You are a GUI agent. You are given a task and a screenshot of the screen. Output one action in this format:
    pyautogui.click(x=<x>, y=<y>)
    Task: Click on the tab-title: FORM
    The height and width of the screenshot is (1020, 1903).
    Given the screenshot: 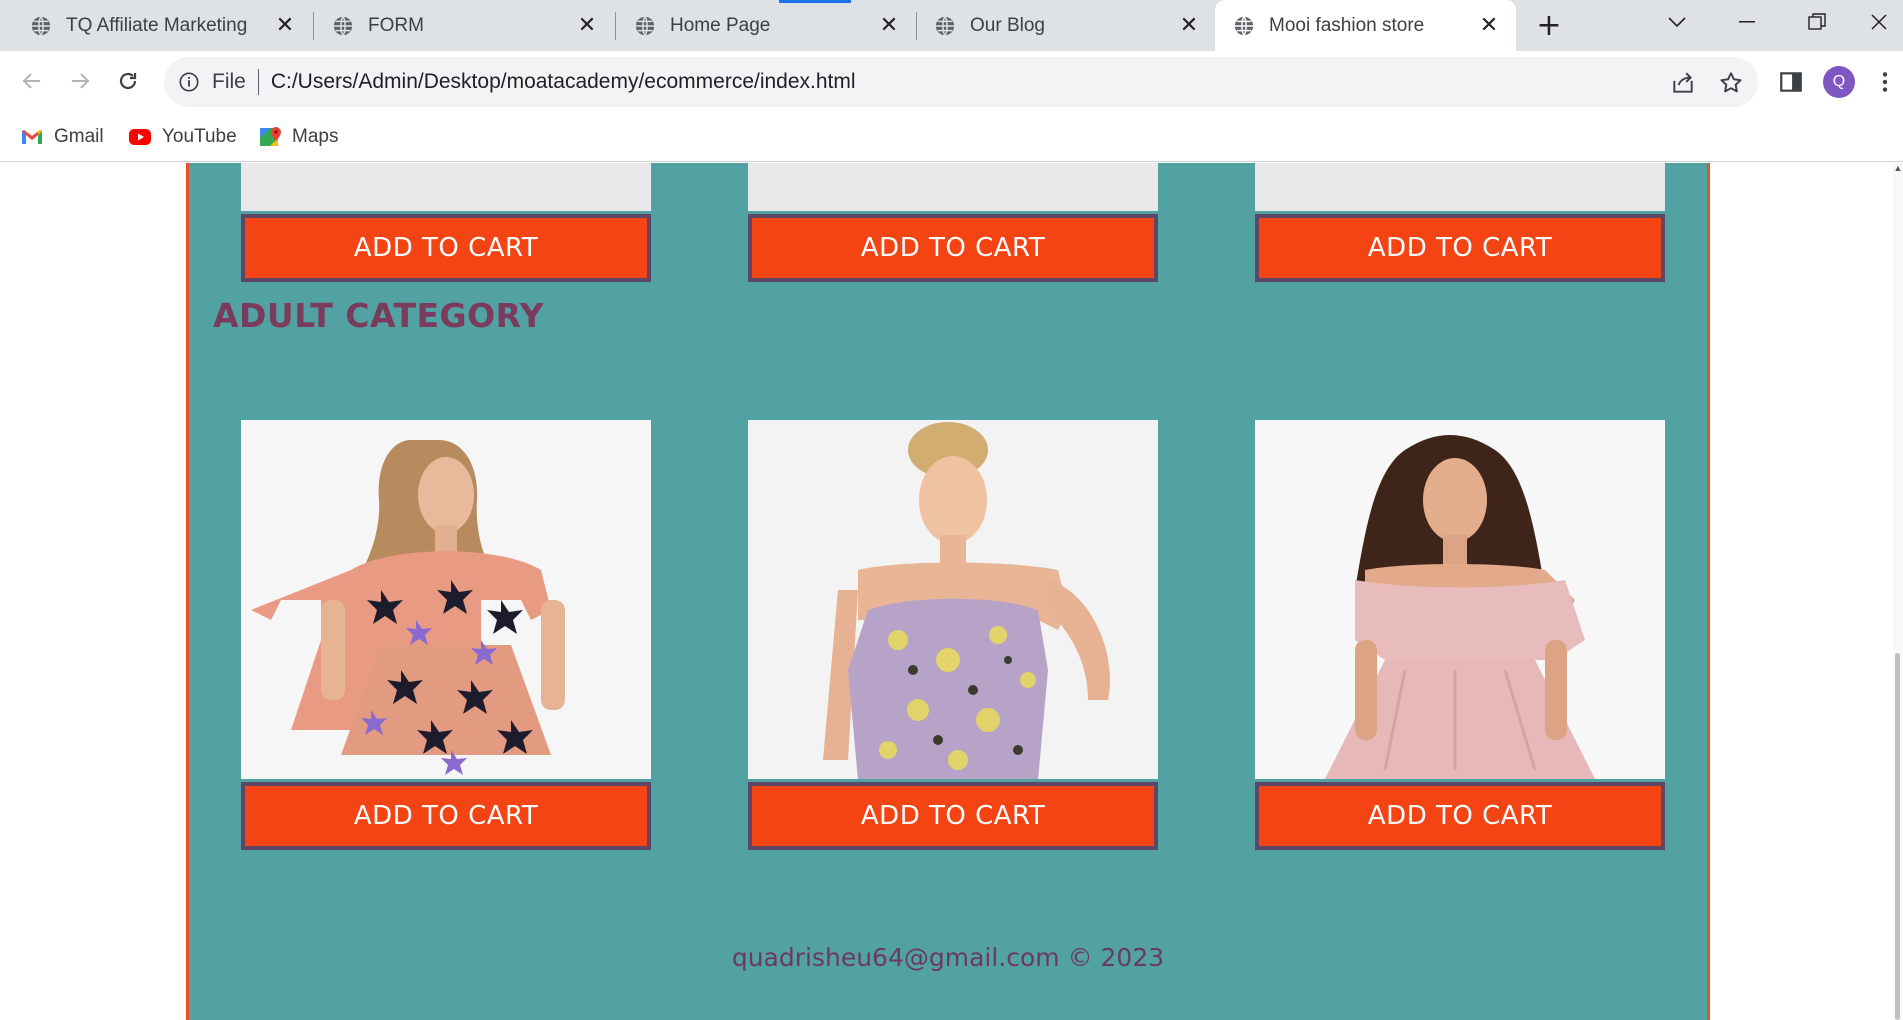 What is the action you would take?
    pyautogui.click(x=396, y=25)
    